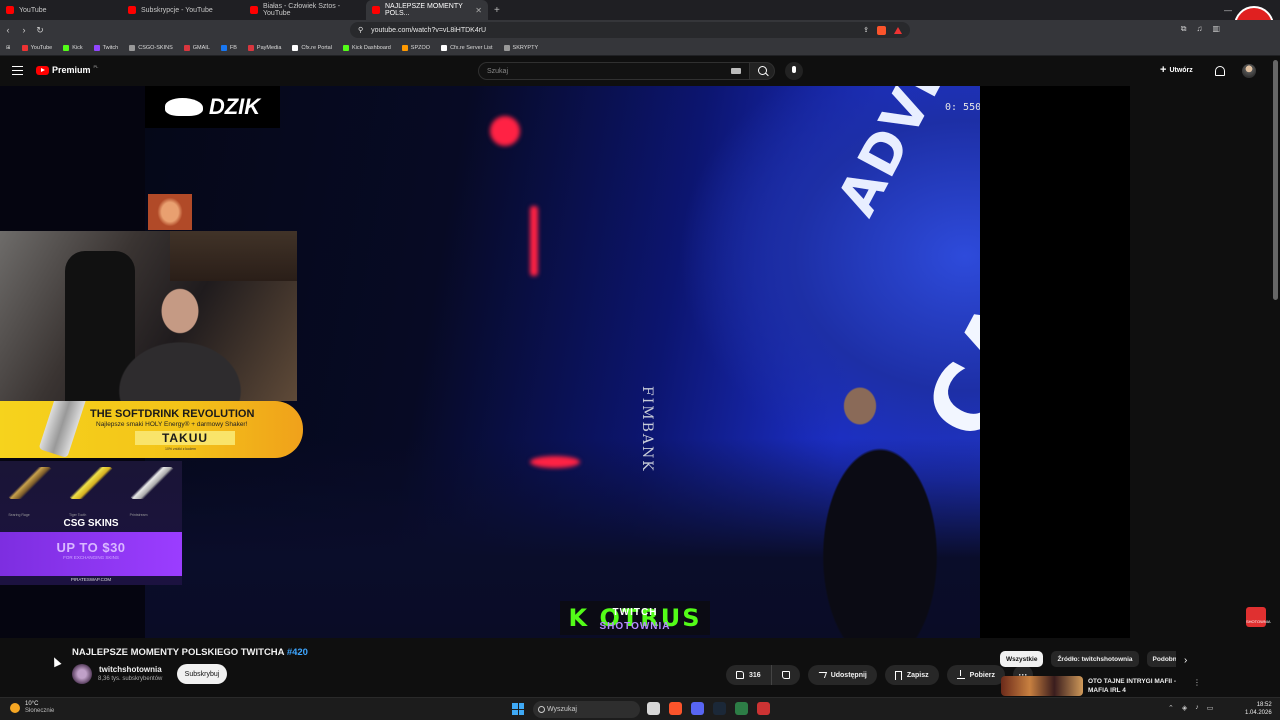 Image resolution: width=1280 pixels, height=720 pixels. Describe the element at coordinates (264, 47) in the screenshot. I see `bookmark-paymedia: PayMedia` at that location.